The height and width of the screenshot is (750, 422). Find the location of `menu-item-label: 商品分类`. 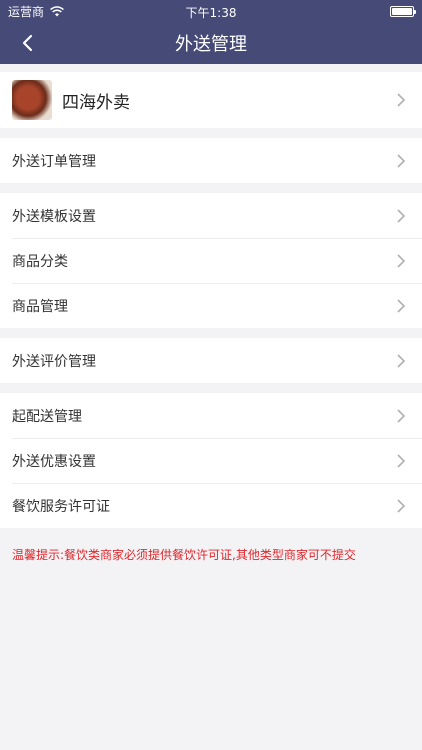

menu-item-label: 商品分类 is located at coordinates (40, 261).